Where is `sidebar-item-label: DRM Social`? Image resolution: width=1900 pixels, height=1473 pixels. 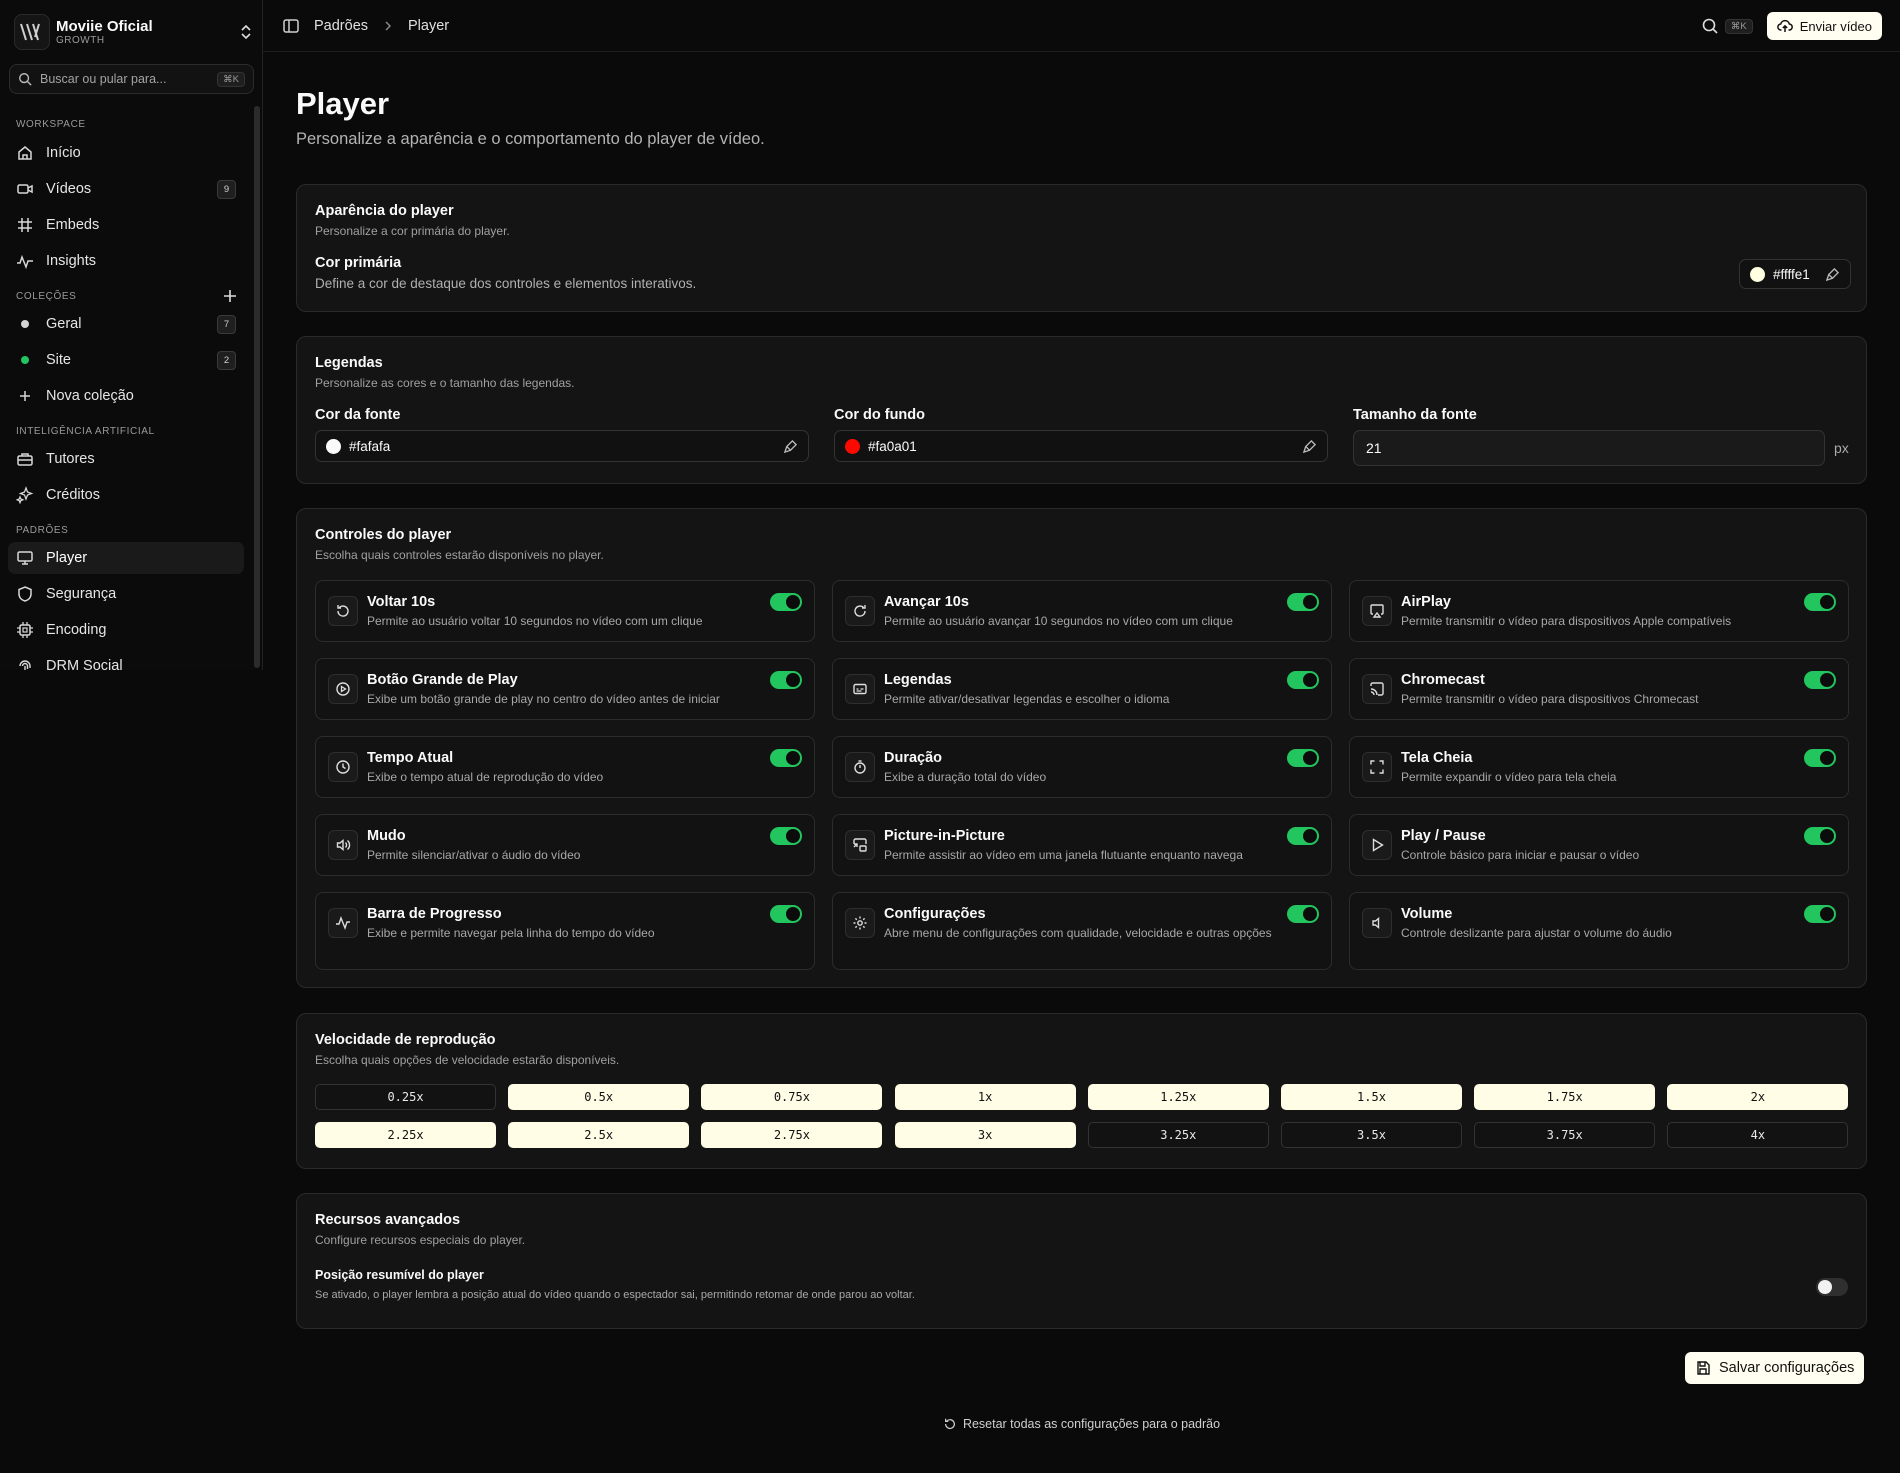 sidebar-item-label: DRM Social is located at coordinates (84, 664).